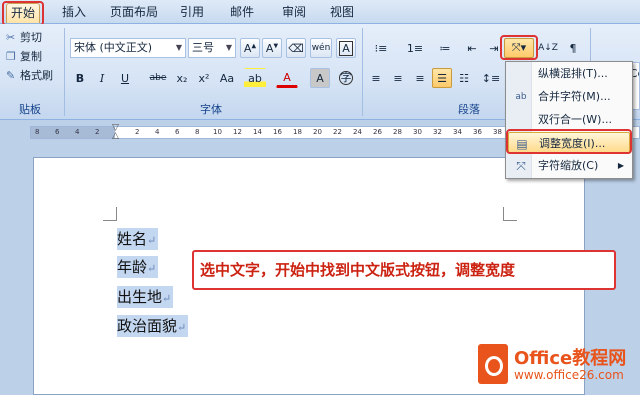 The height and width of the screenshot is (395, 640). I want to click on decrease-indent-button: ⇤, so click(472, 48).